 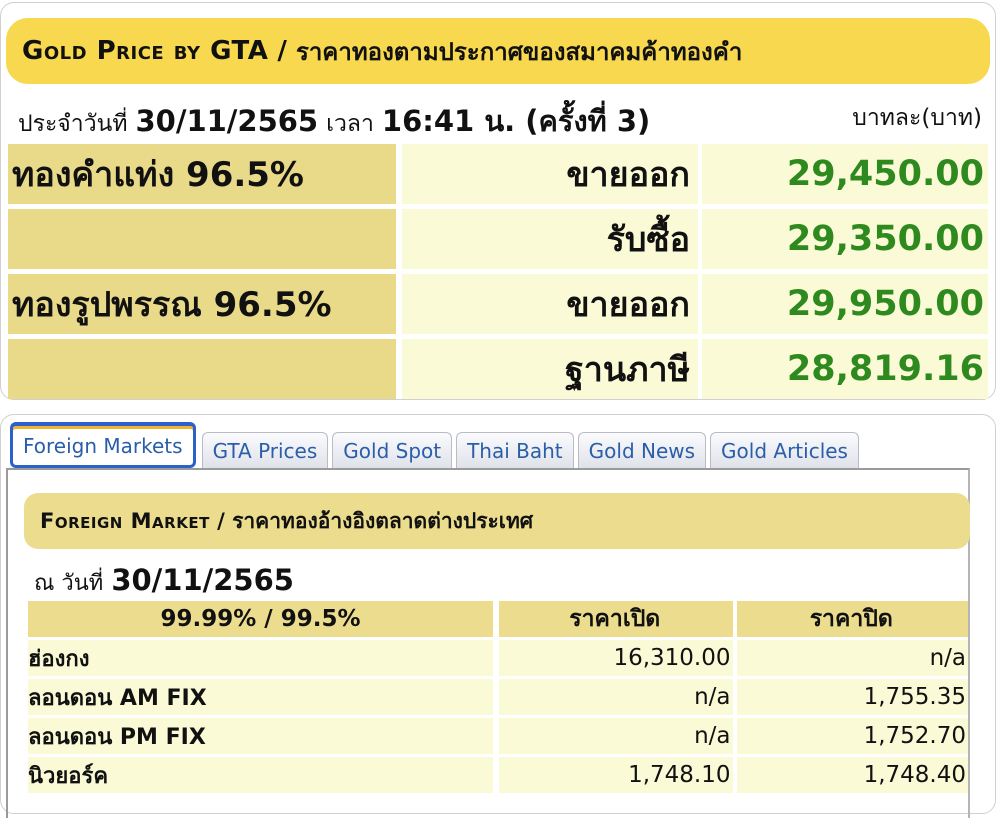 I want to click on gta-title-th: ราคาทองตามประกาศของสมาคมค้าทองคำ, so click(x=519, y=51).